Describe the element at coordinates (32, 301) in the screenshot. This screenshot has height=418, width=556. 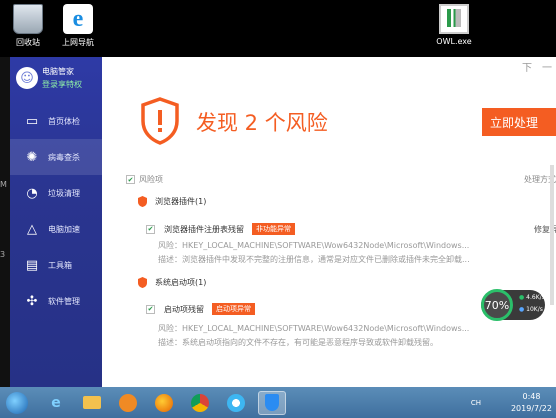
I see `software-icon: ✣` at that location.